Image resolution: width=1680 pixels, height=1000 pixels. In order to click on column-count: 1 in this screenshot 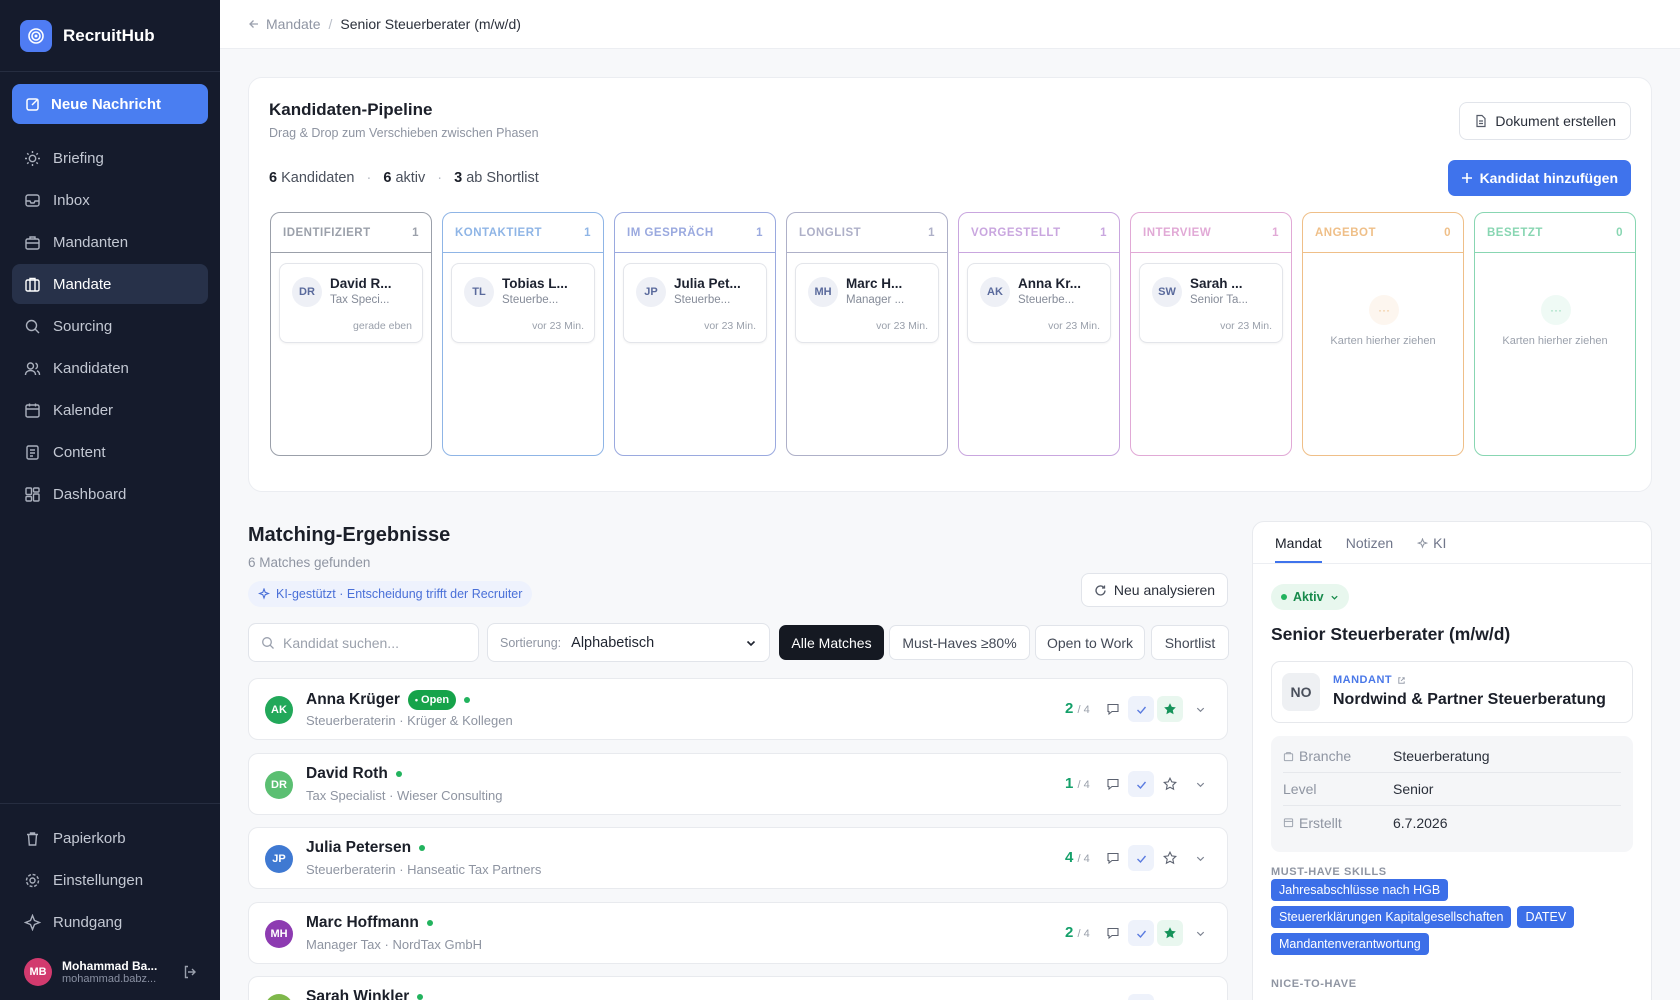, I will do `click(1275, 232)`.